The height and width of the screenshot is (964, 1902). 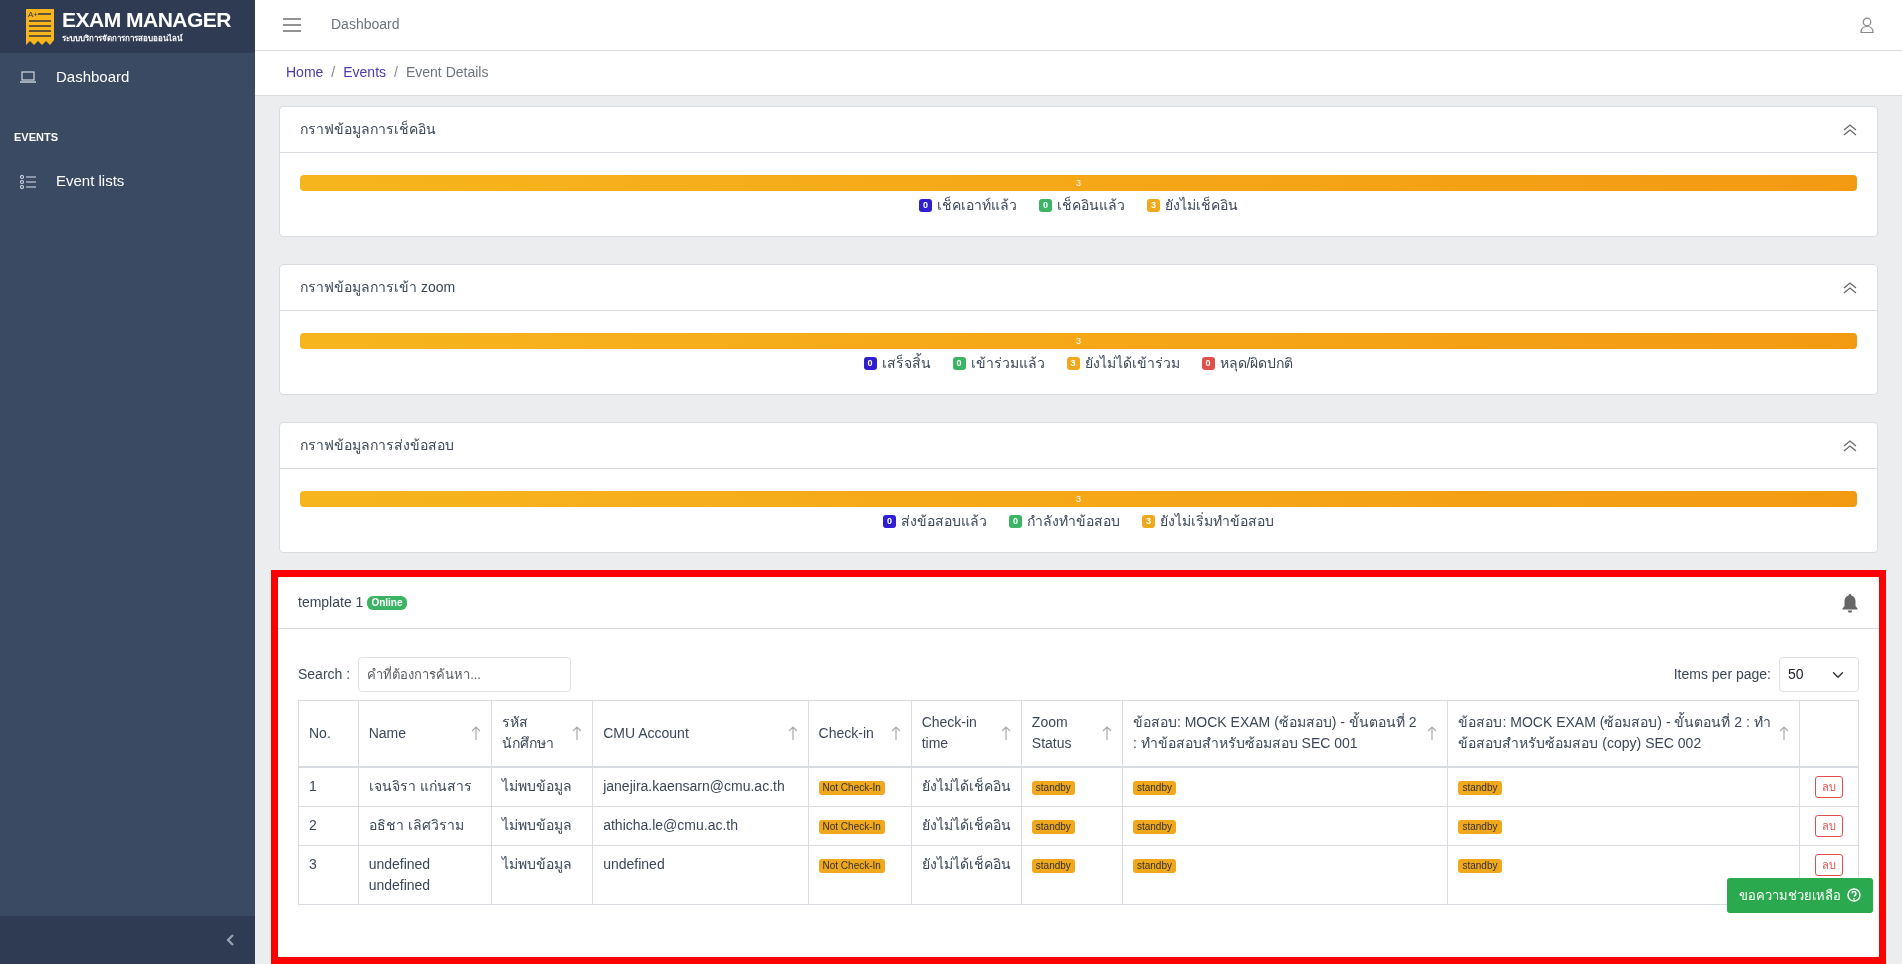 I want to click on table-cell: athicha.le@cmu.ac.th, so click(x=671, y=824).